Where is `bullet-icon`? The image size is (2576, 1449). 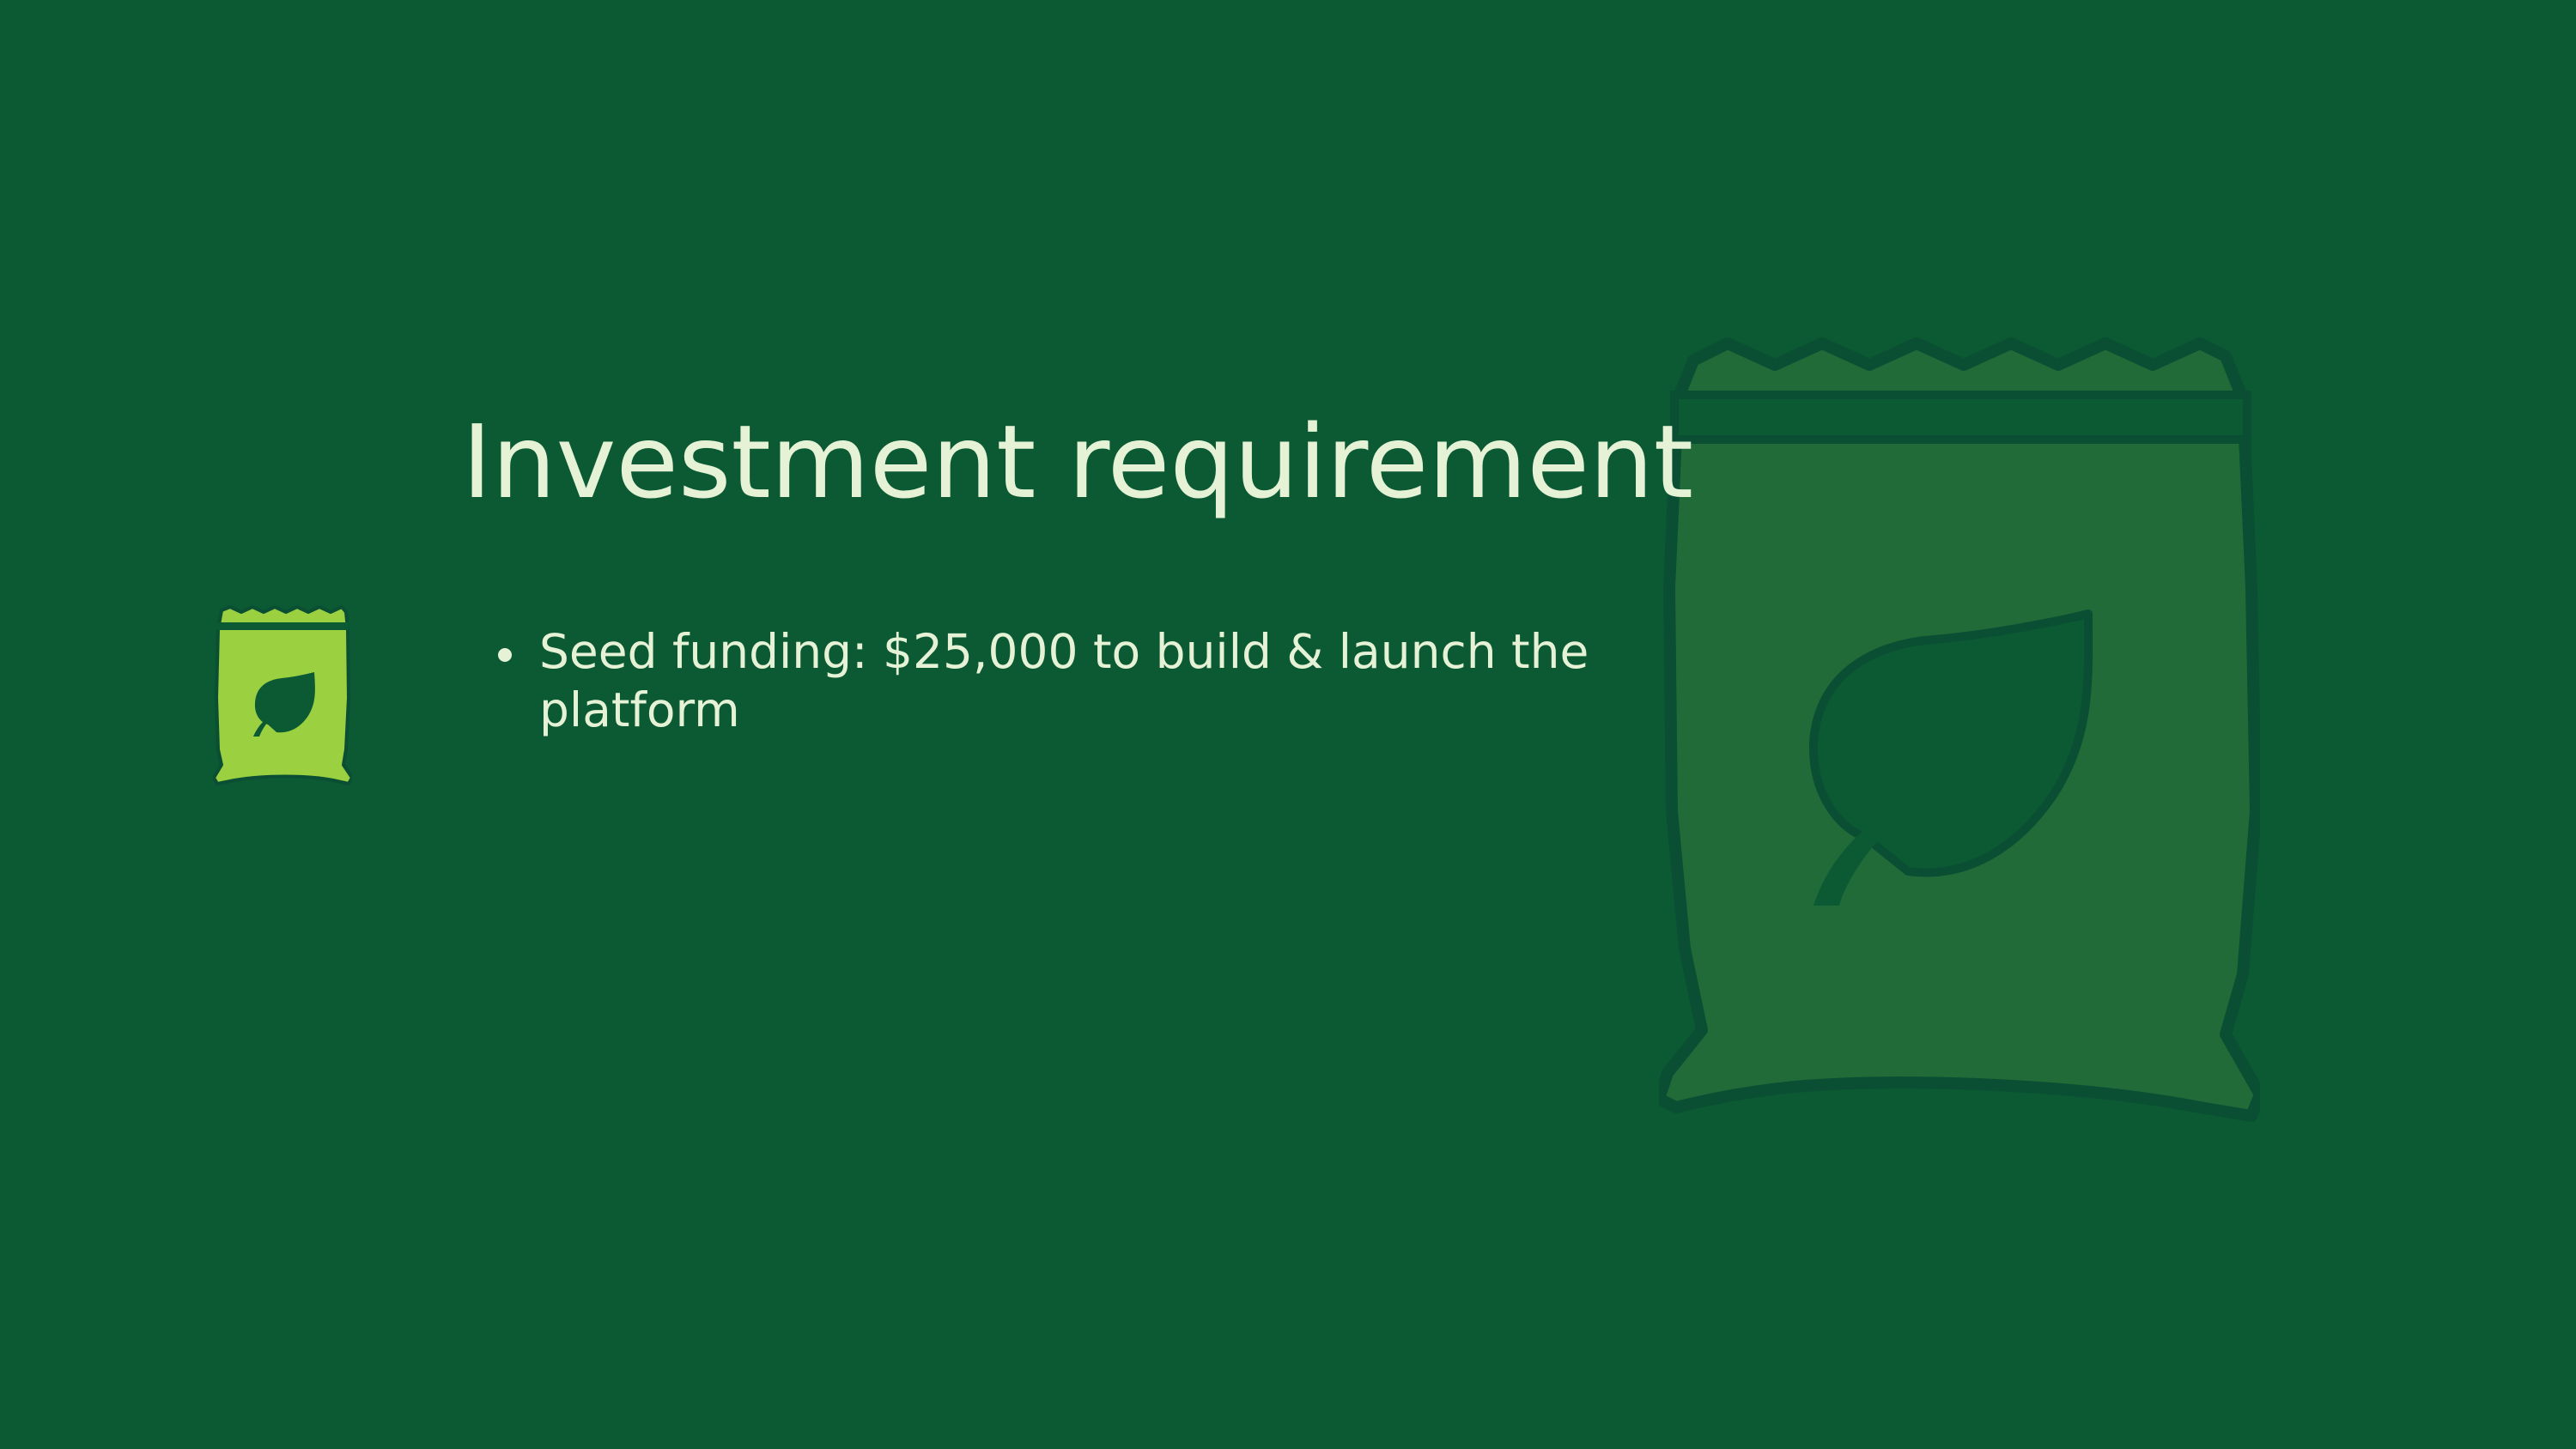
bullet-icon is located at coordinates (505, 655).